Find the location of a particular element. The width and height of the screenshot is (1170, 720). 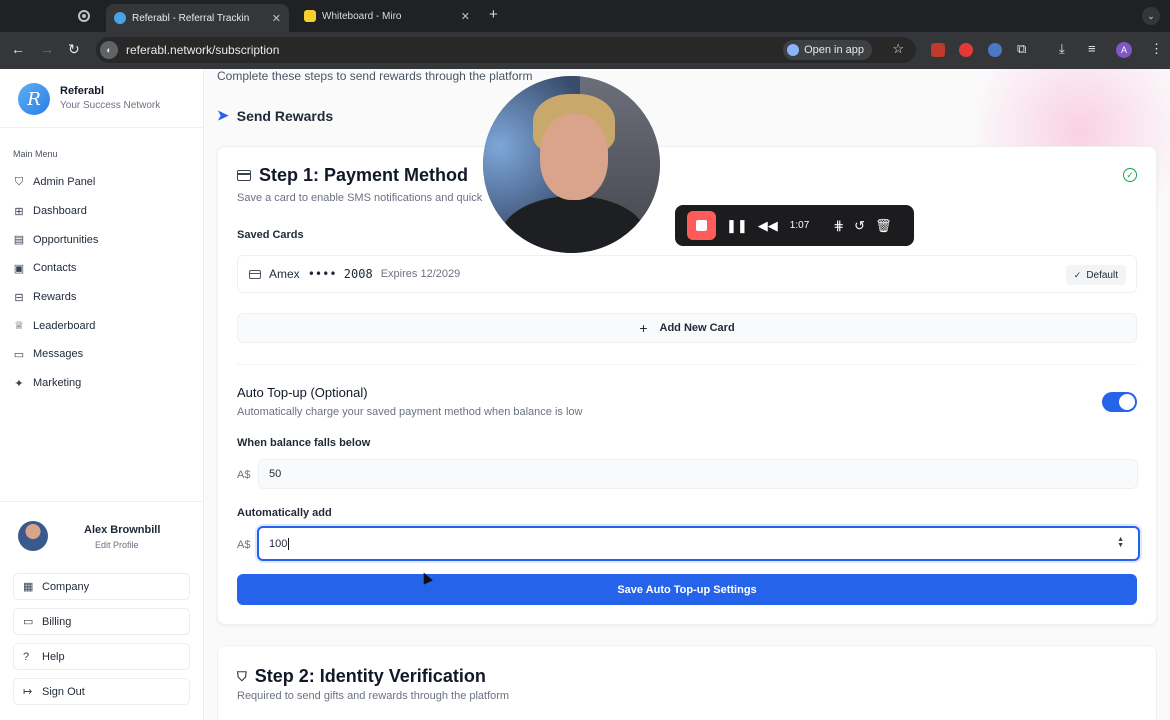

card-brand: Amex is located at coordinates (284, 274).